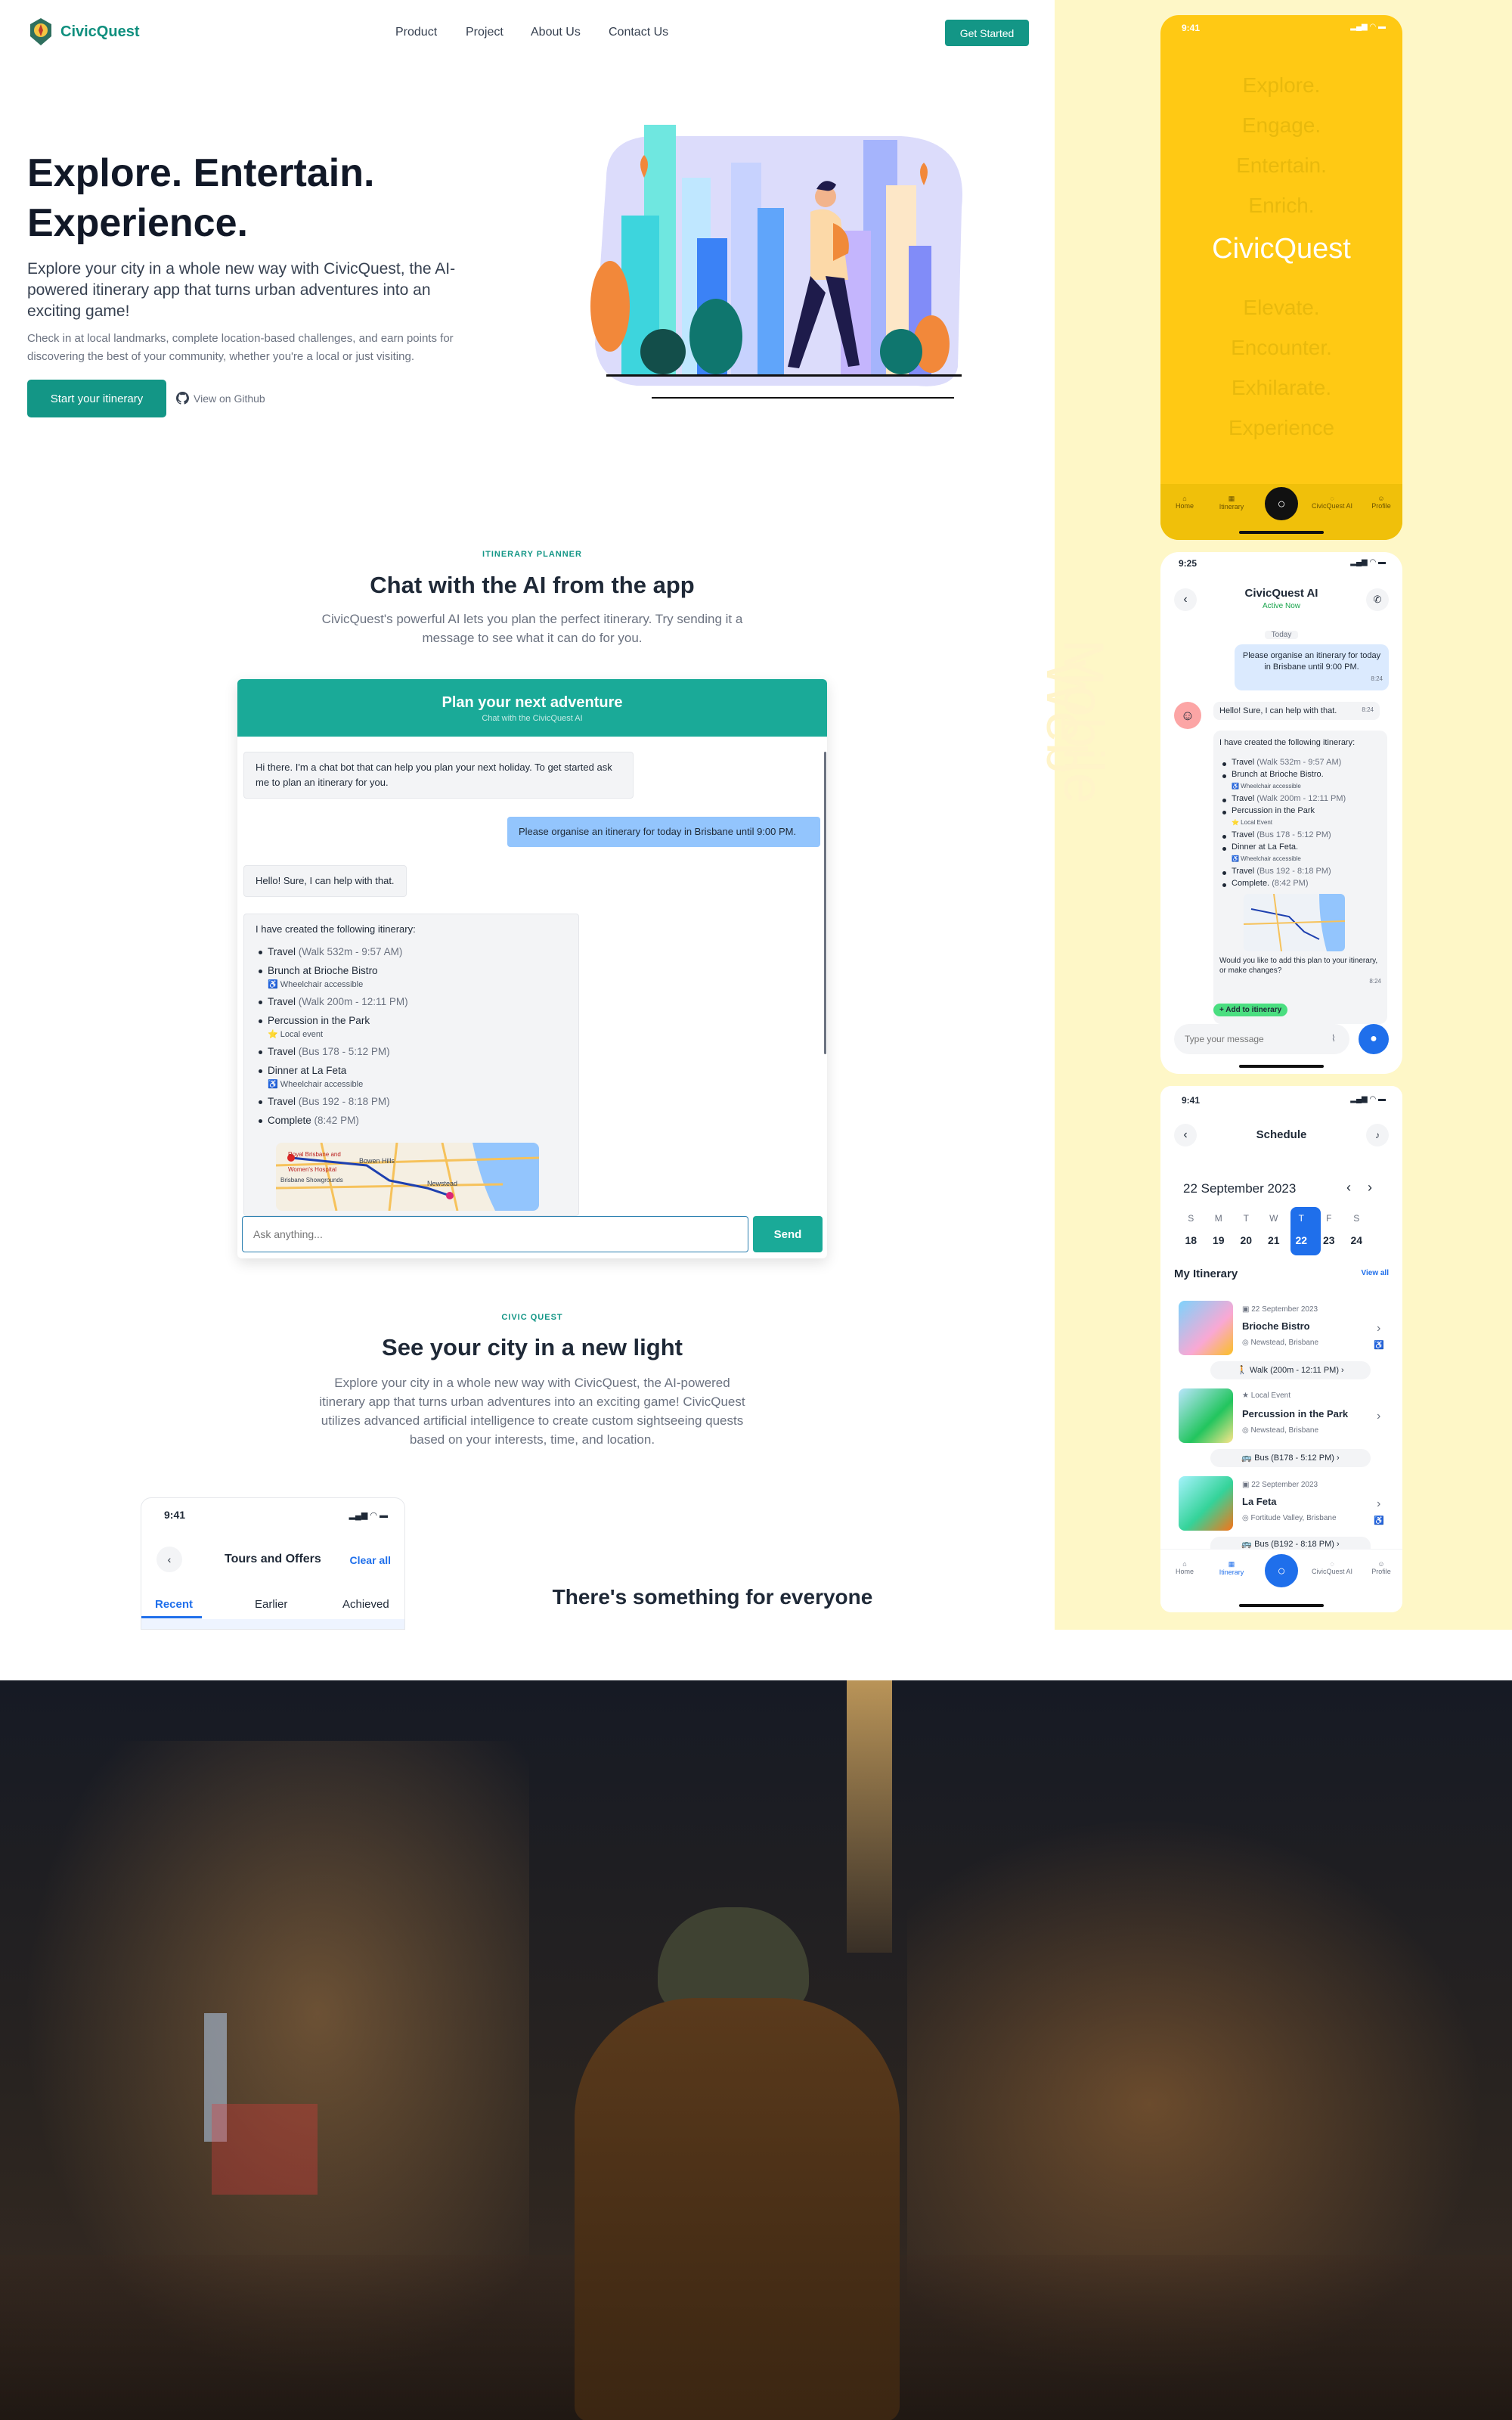 The height and width of the screenshot is (2420, 1512). Describe the element at coordinates (365, 1604) in the screenshot. I see `tab-achieved: Achieved` at that location.